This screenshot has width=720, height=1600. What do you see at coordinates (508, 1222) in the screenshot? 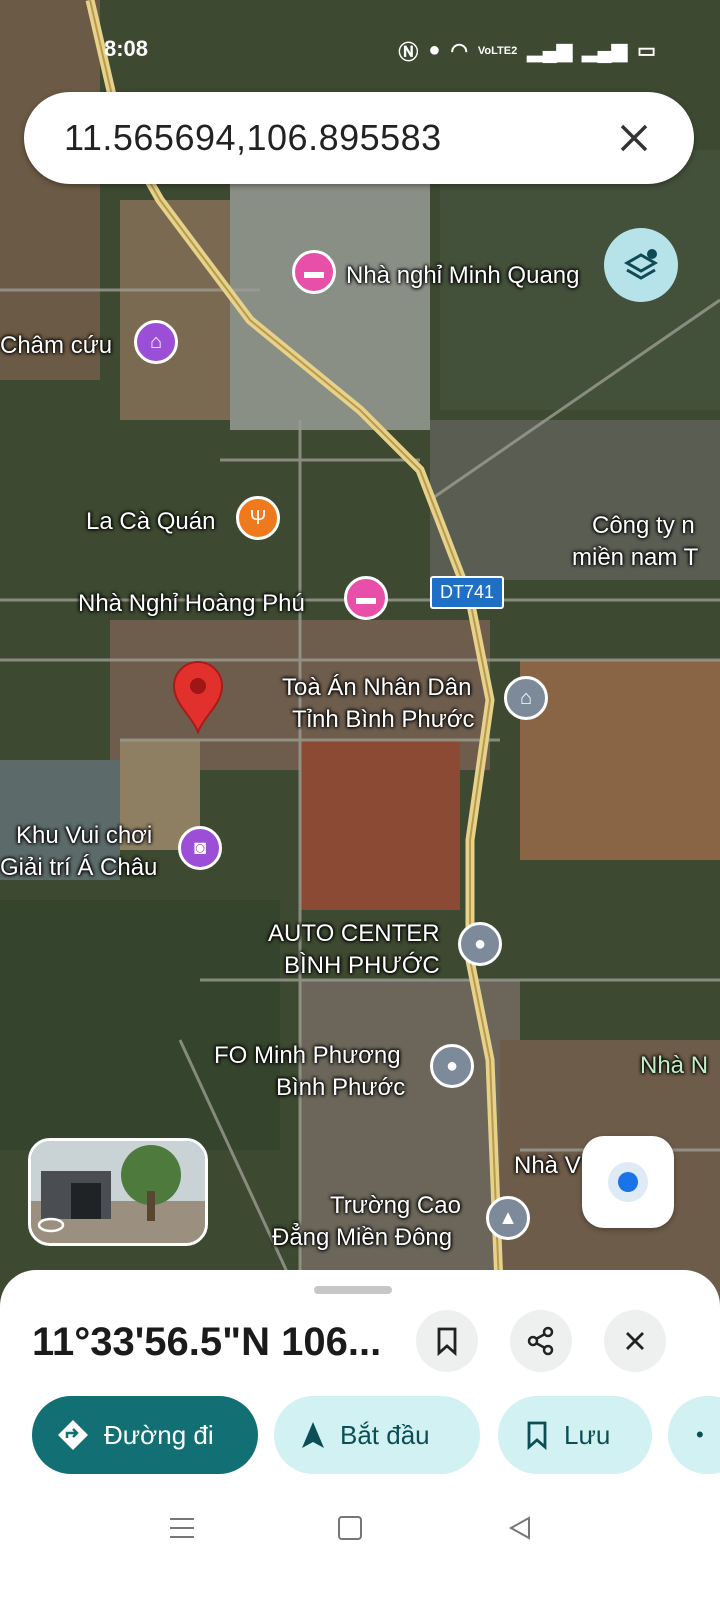
I see `school-icon: ▲` at bounding box center [508, 1222].